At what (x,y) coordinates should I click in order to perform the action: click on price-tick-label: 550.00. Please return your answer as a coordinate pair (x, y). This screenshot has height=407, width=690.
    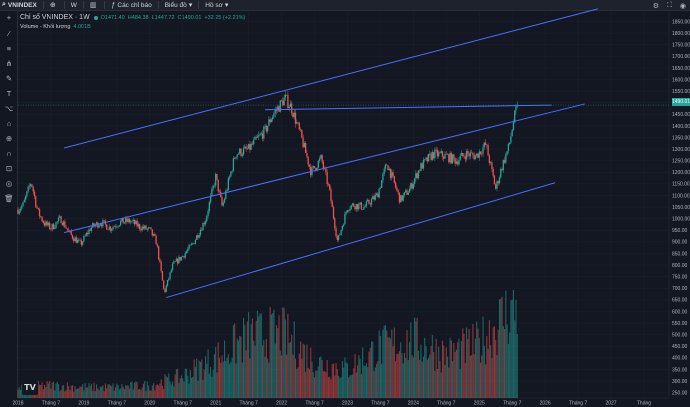
    Looking at the image, I should click on (680, 324).